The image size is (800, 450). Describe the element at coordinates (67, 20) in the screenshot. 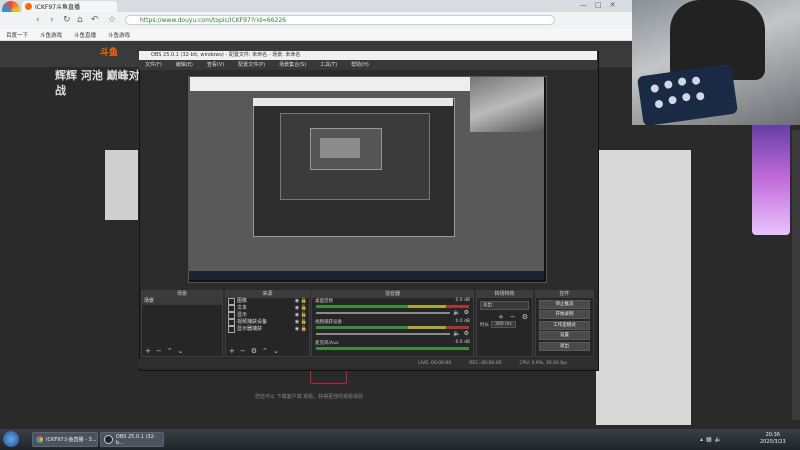

I see `reload-icon: ↻` at that location.